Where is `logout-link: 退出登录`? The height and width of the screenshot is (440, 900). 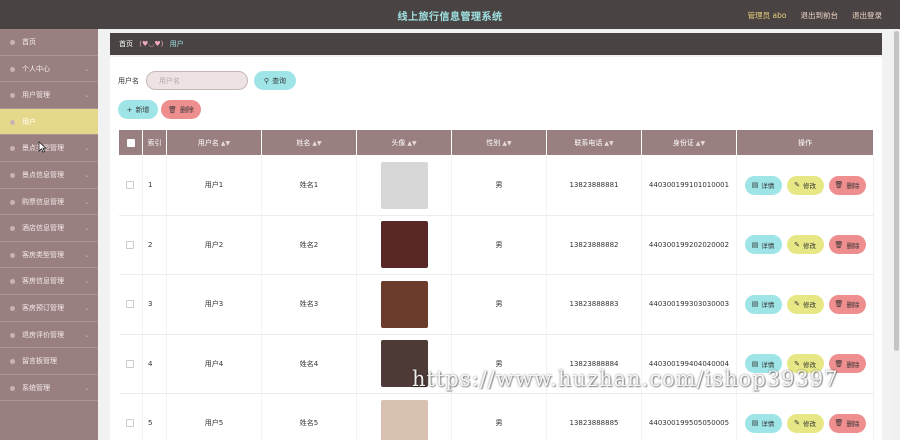 logout-link: 退出登录 is located at coordinates (867, 15).